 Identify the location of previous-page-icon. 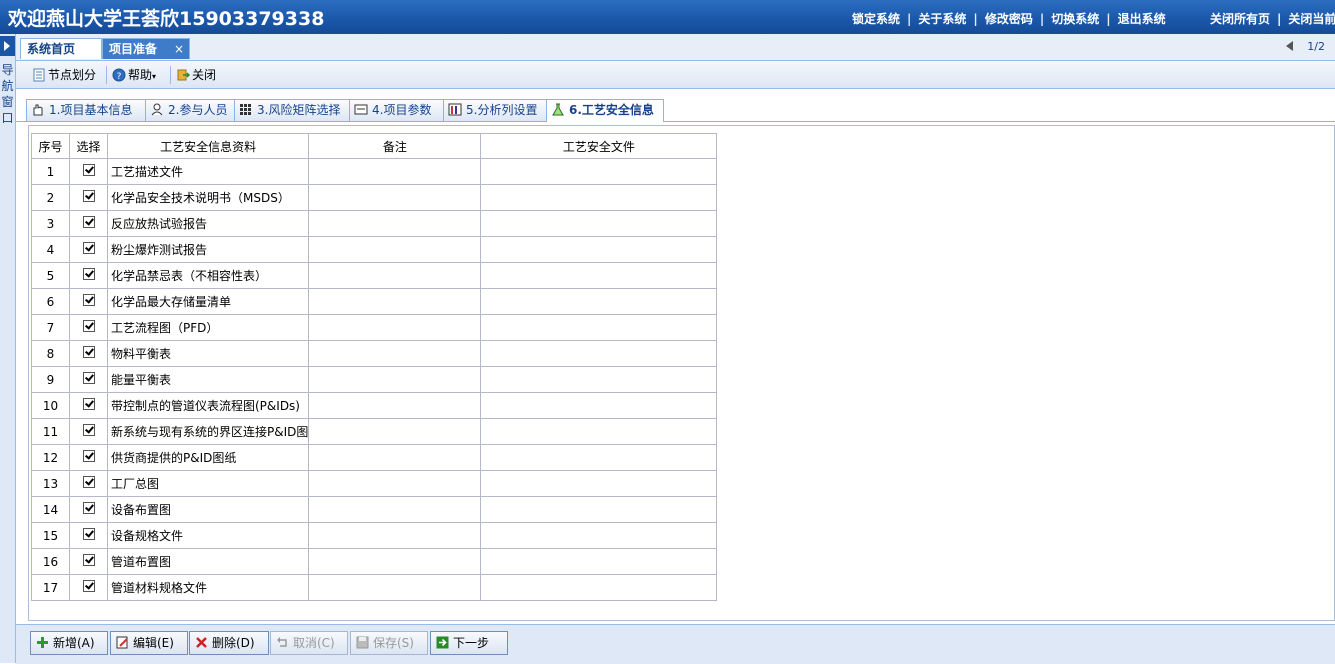
(1290, 46).